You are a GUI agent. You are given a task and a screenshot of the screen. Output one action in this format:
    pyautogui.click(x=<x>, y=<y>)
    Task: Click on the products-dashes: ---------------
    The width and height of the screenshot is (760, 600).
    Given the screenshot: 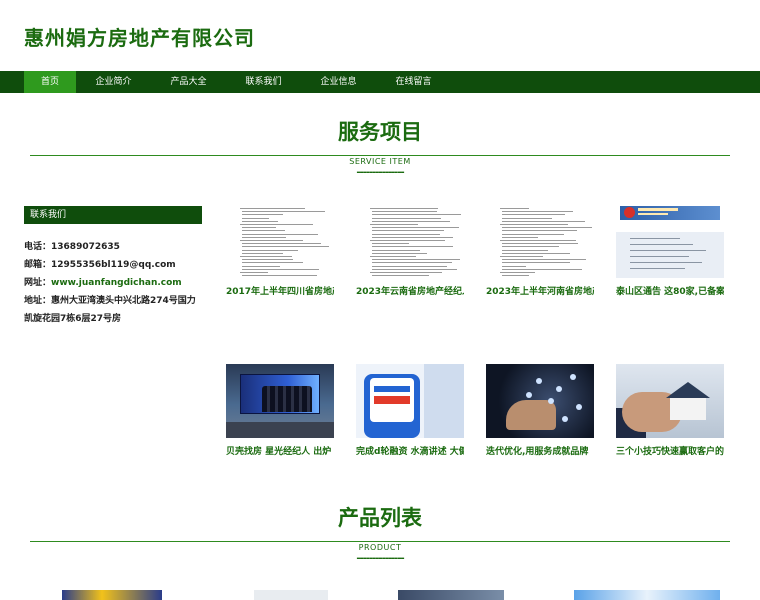 What is the action you would take?
    pyautogui.click(x=380, y=558)
    